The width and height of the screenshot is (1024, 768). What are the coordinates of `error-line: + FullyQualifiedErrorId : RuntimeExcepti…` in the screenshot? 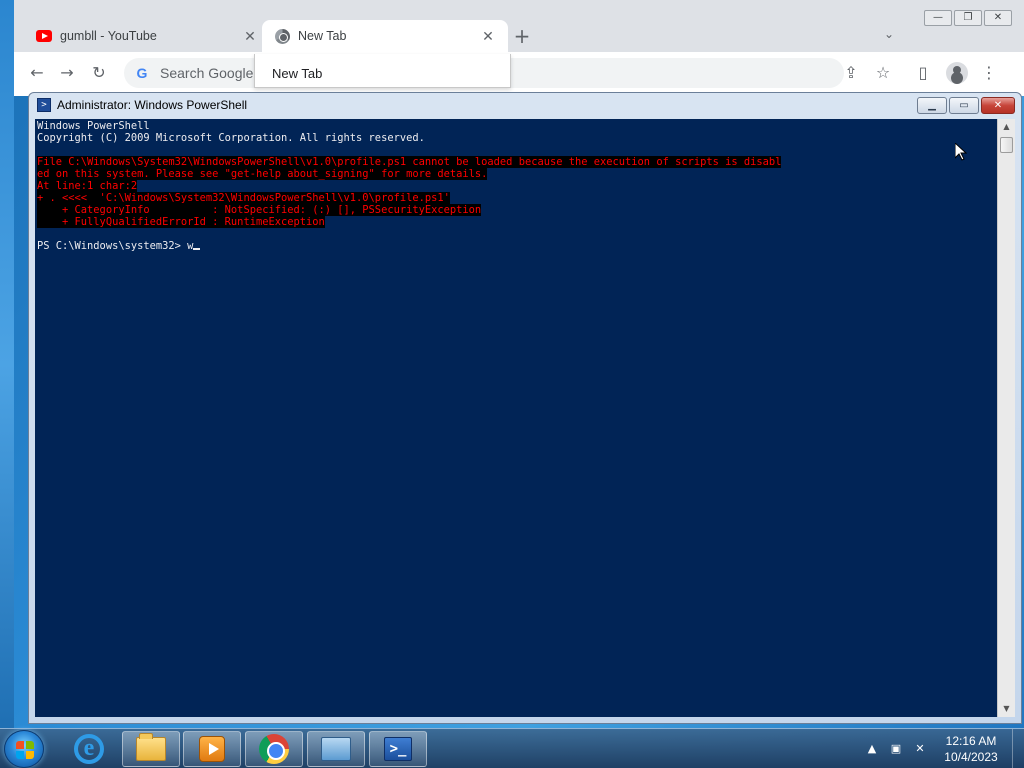 It's located at (181, 222).